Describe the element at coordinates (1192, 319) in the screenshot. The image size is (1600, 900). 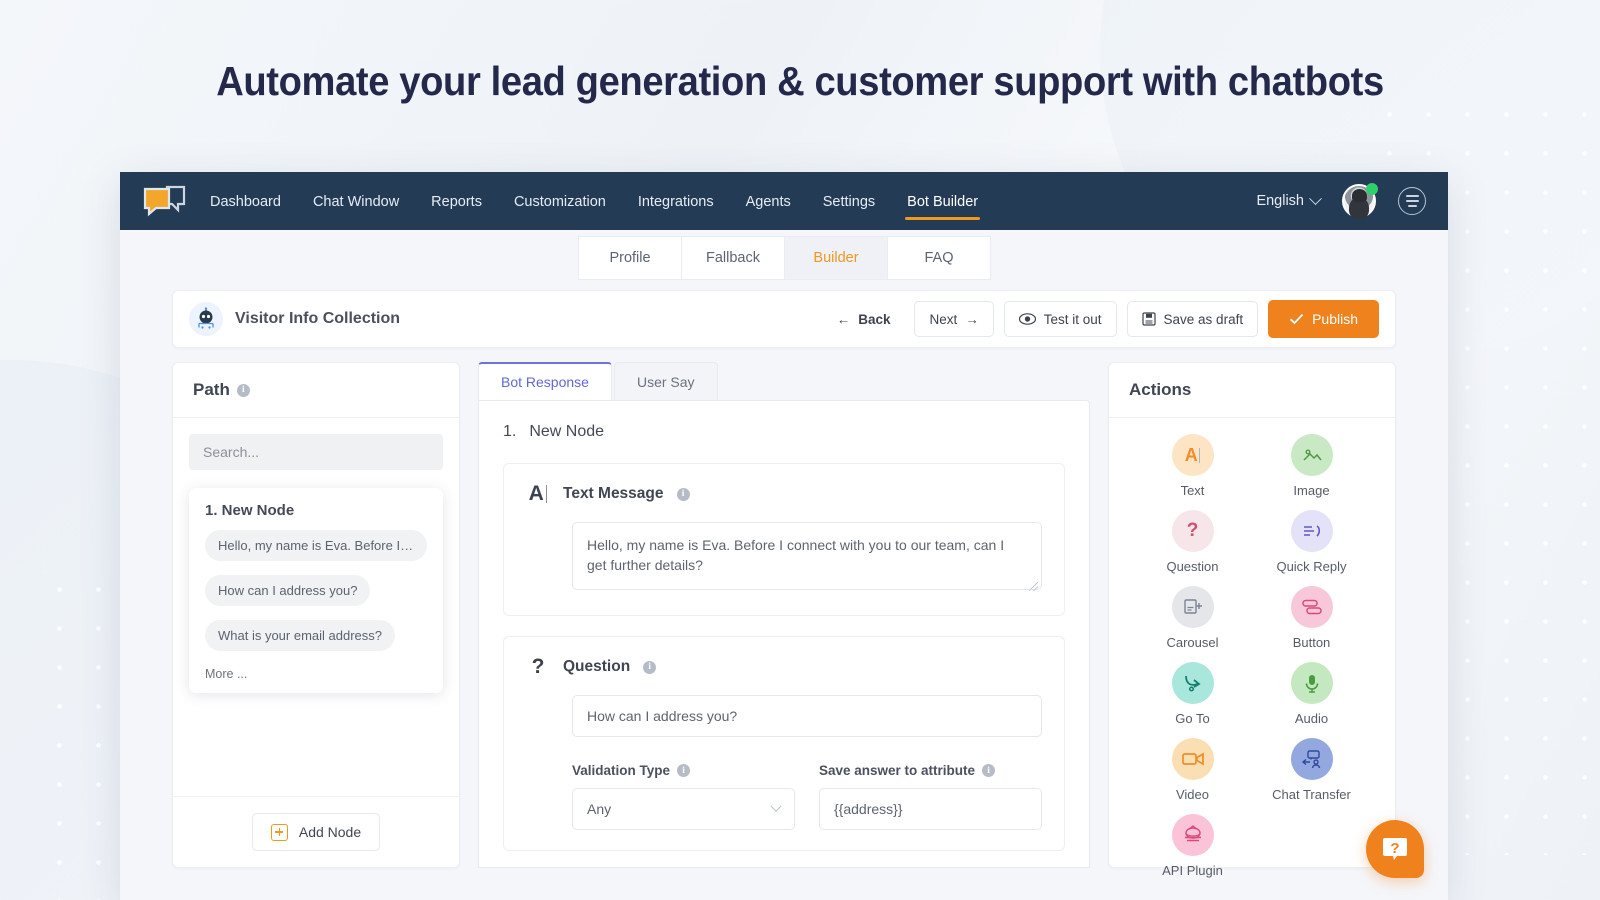
I see `save-as-draft-button: Save as draft` at that location.